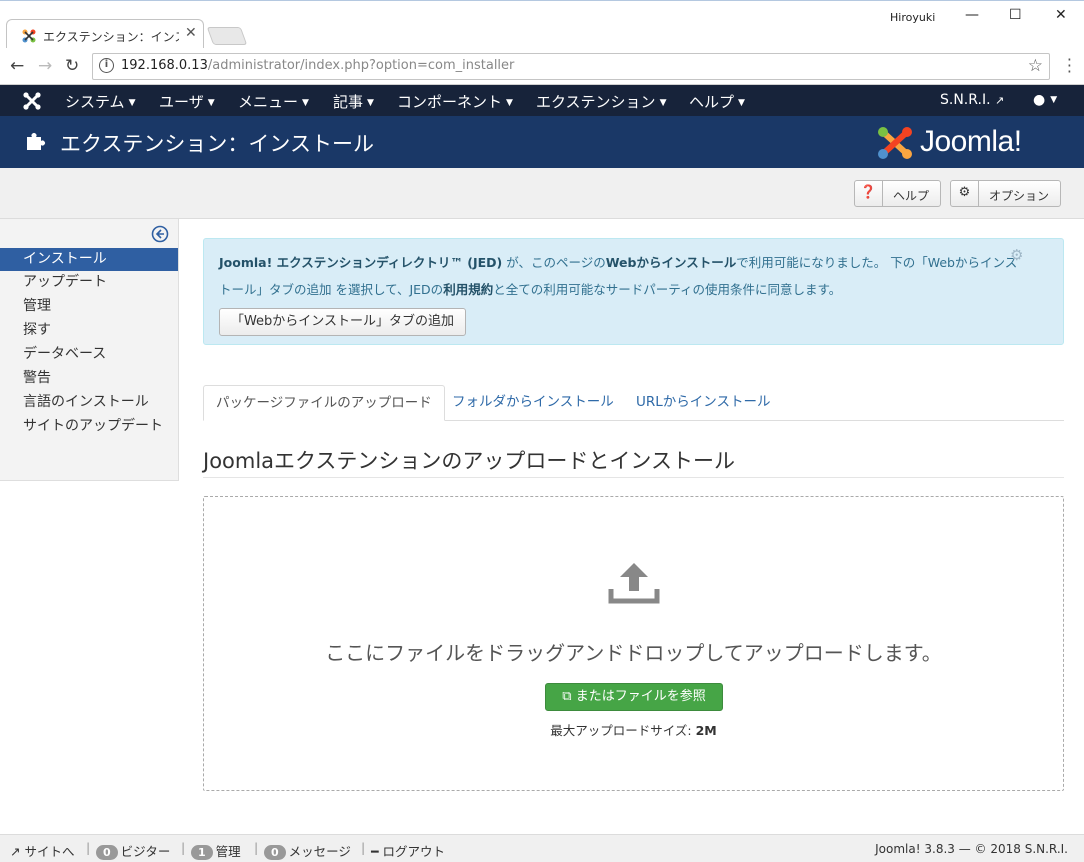 This screenshot has height=862, width=1084. What do you see at coordinates (971, 849) in the screenshot?
I see `version-info: Joomla! 3.8.3 — © 2018 S.N.R.I.` at bounding box center [971, 849].